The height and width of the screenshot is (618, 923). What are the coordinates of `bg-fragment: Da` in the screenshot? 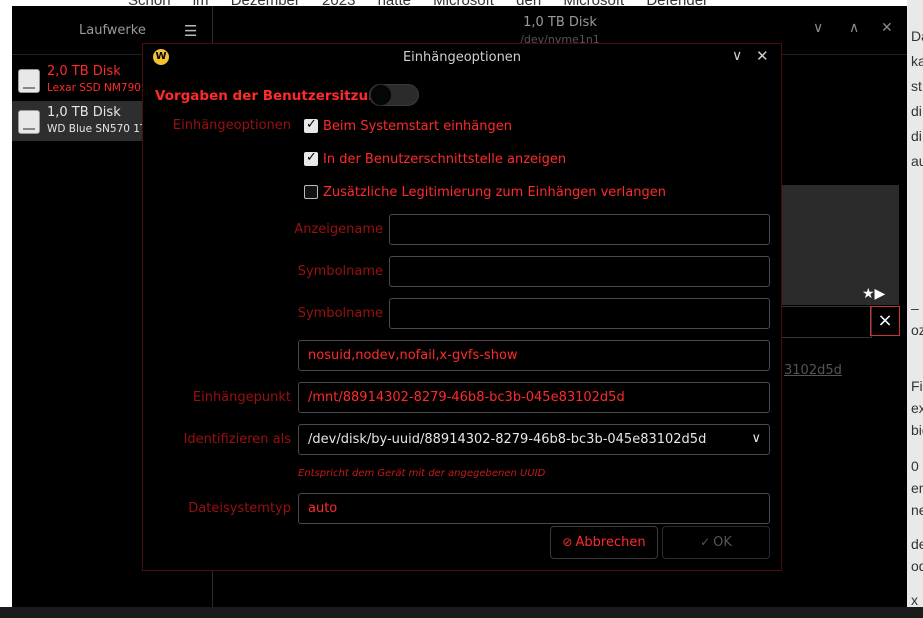 It's located at (917, 36).